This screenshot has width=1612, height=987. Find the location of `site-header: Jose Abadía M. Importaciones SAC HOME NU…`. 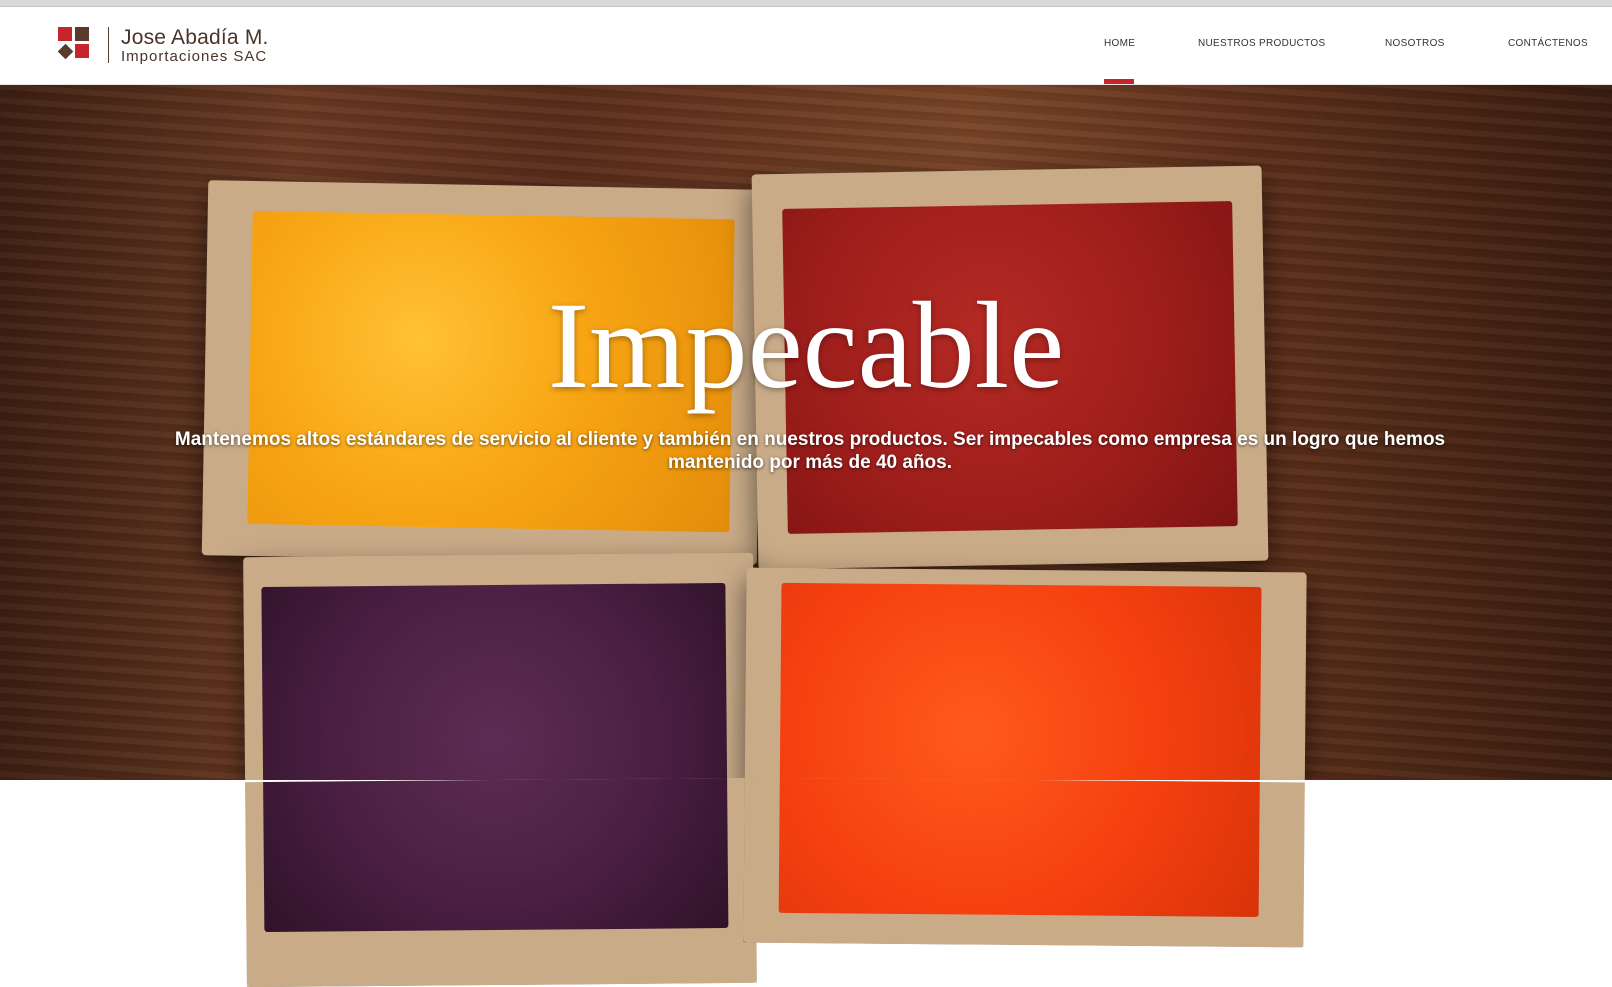

site-header: Jose Abadía M. Importaciones SAC HOME NU… is located at coordinates (806, 46).